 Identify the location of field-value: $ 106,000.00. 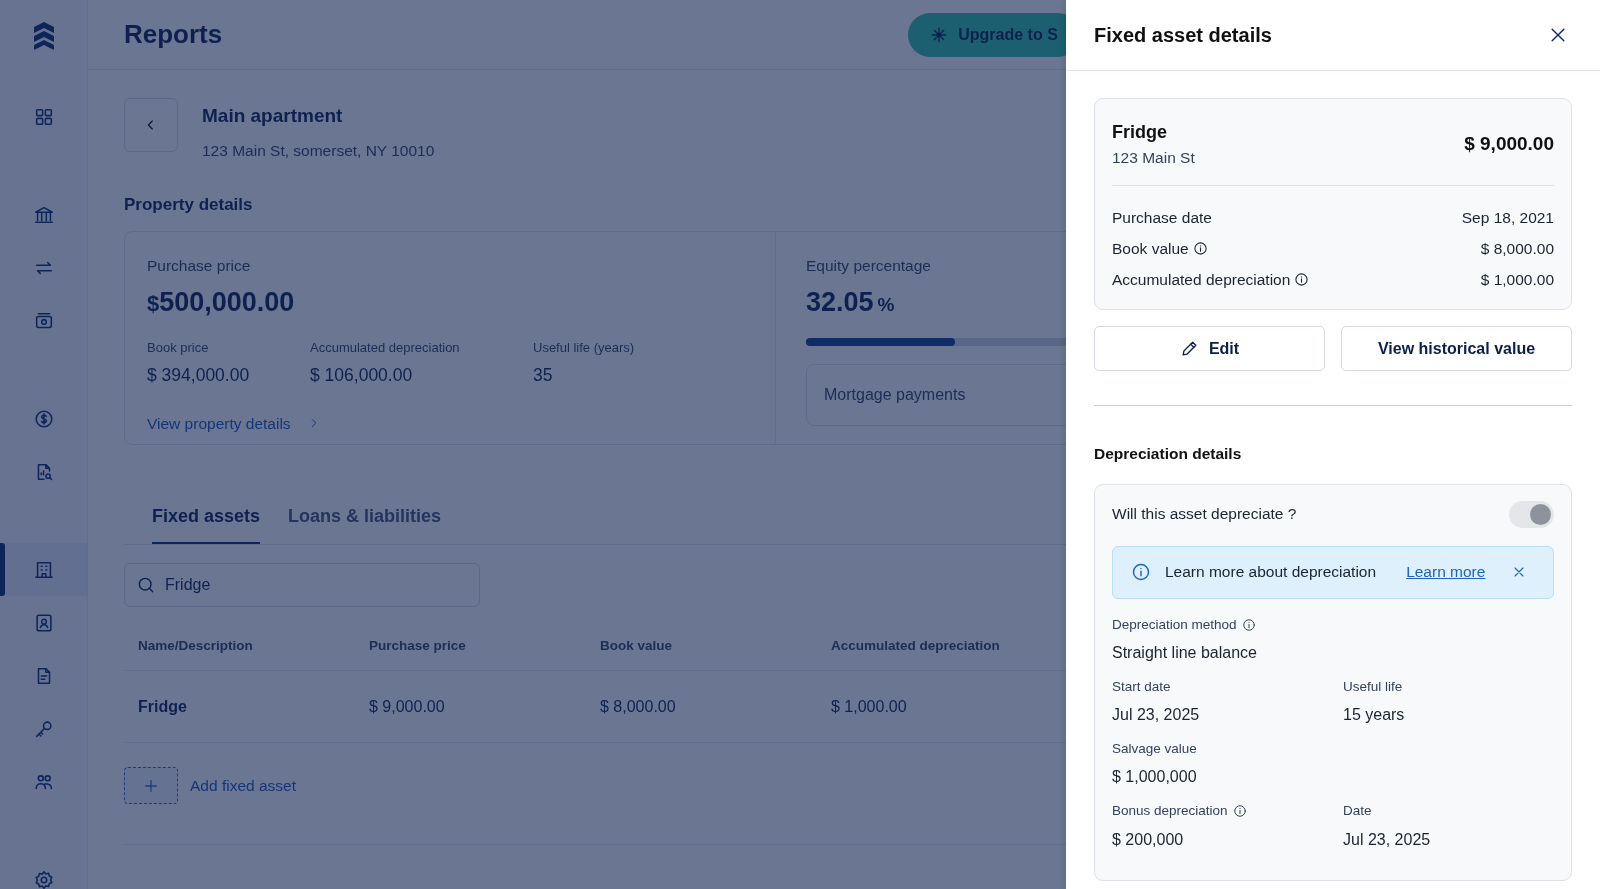
(361, 375).